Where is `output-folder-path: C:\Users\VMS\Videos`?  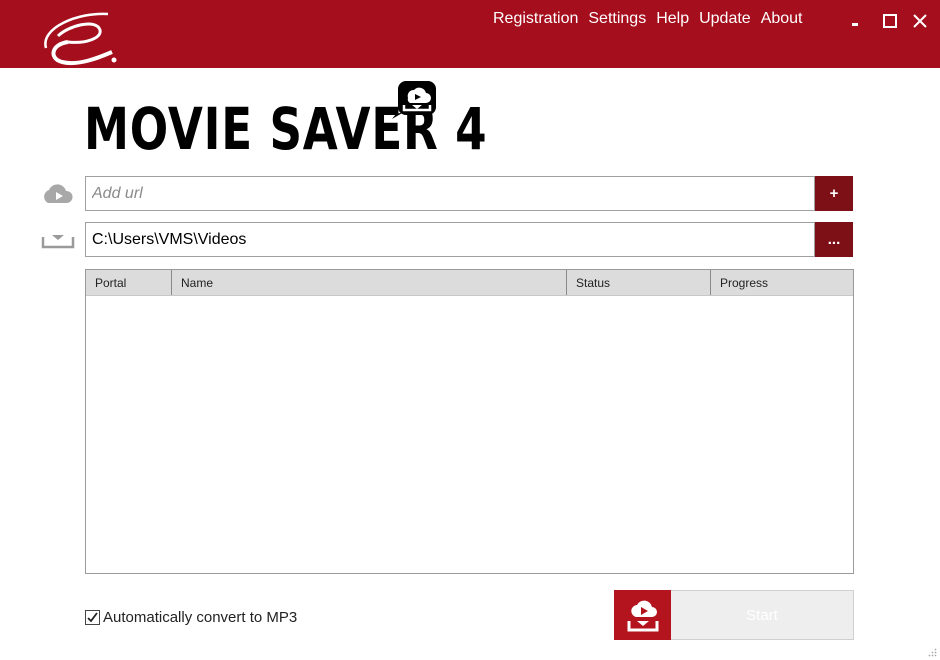
output-folder-path: C:\Users\VMS\Videos is located at coordinates (169, 239).